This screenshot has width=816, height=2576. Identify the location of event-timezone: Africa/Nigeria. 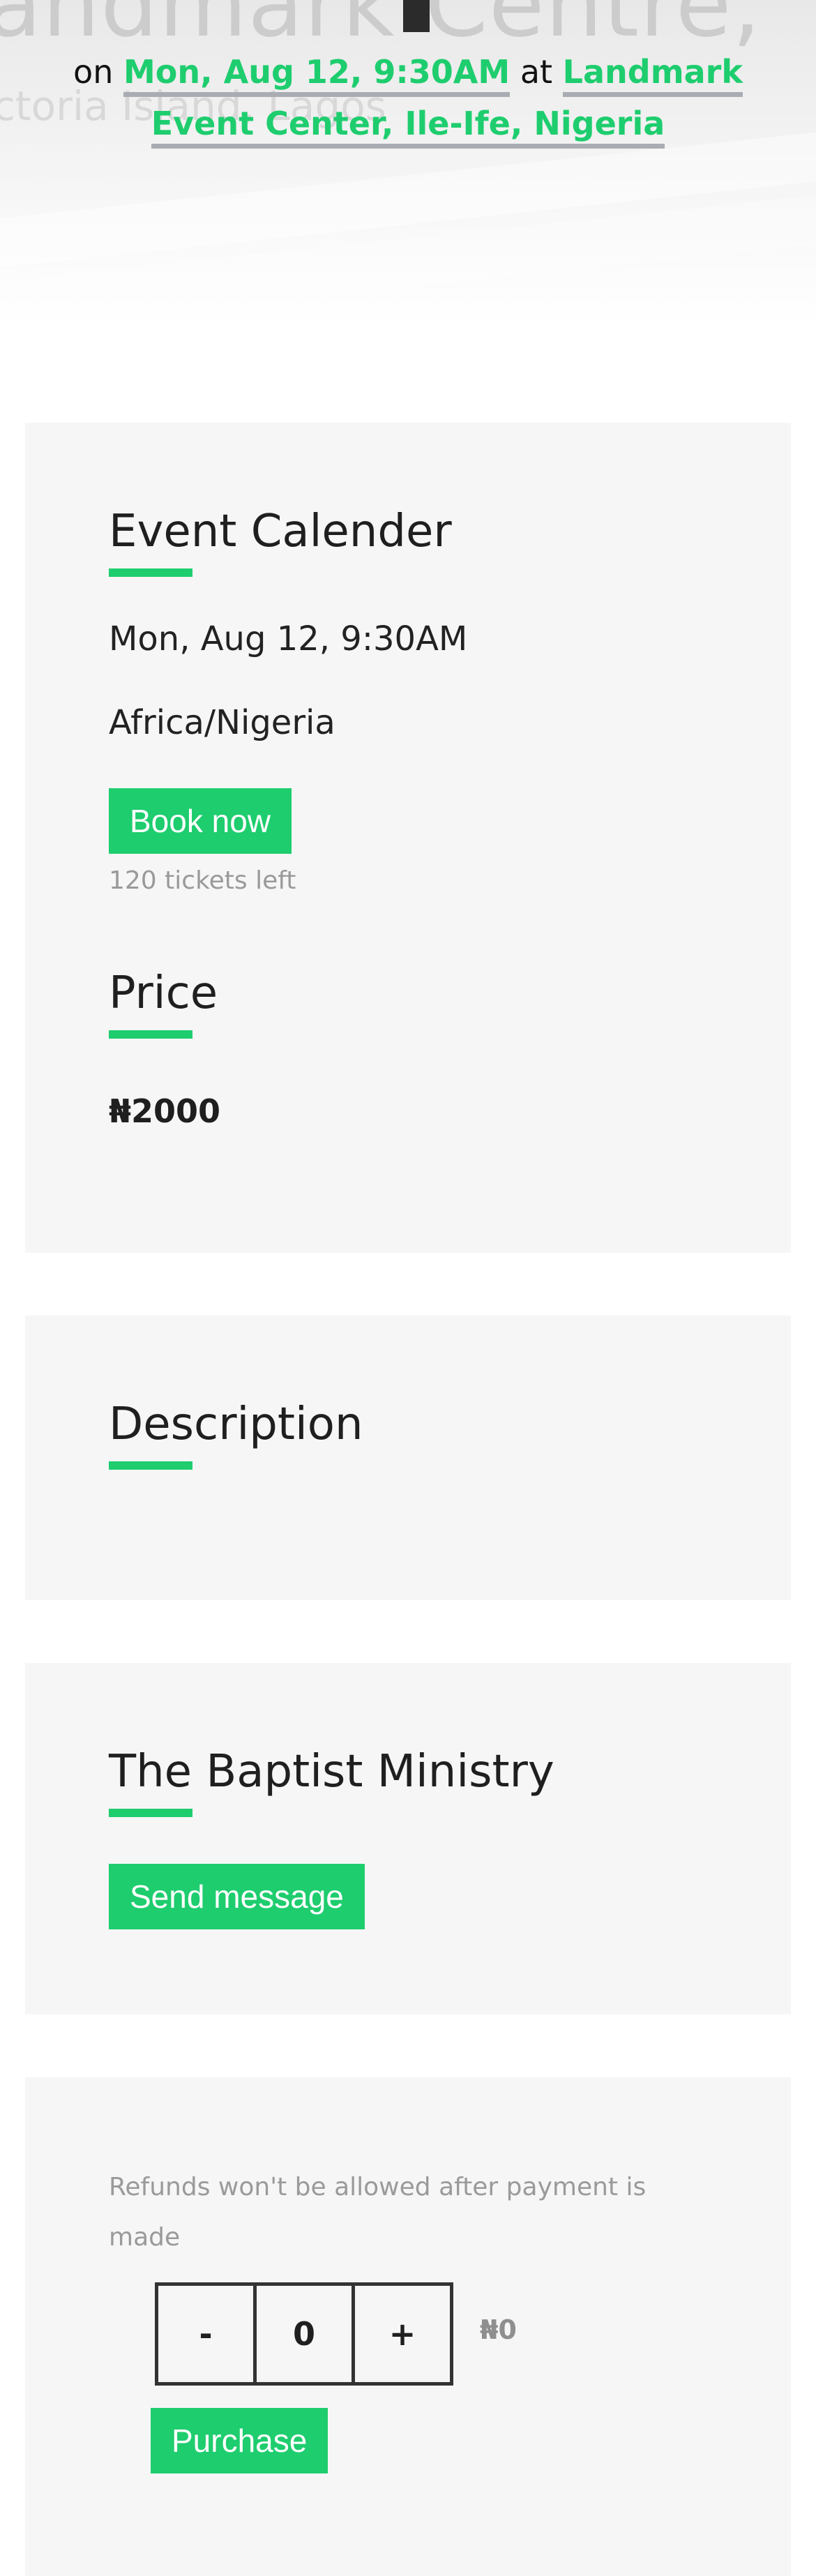
(222, 722).